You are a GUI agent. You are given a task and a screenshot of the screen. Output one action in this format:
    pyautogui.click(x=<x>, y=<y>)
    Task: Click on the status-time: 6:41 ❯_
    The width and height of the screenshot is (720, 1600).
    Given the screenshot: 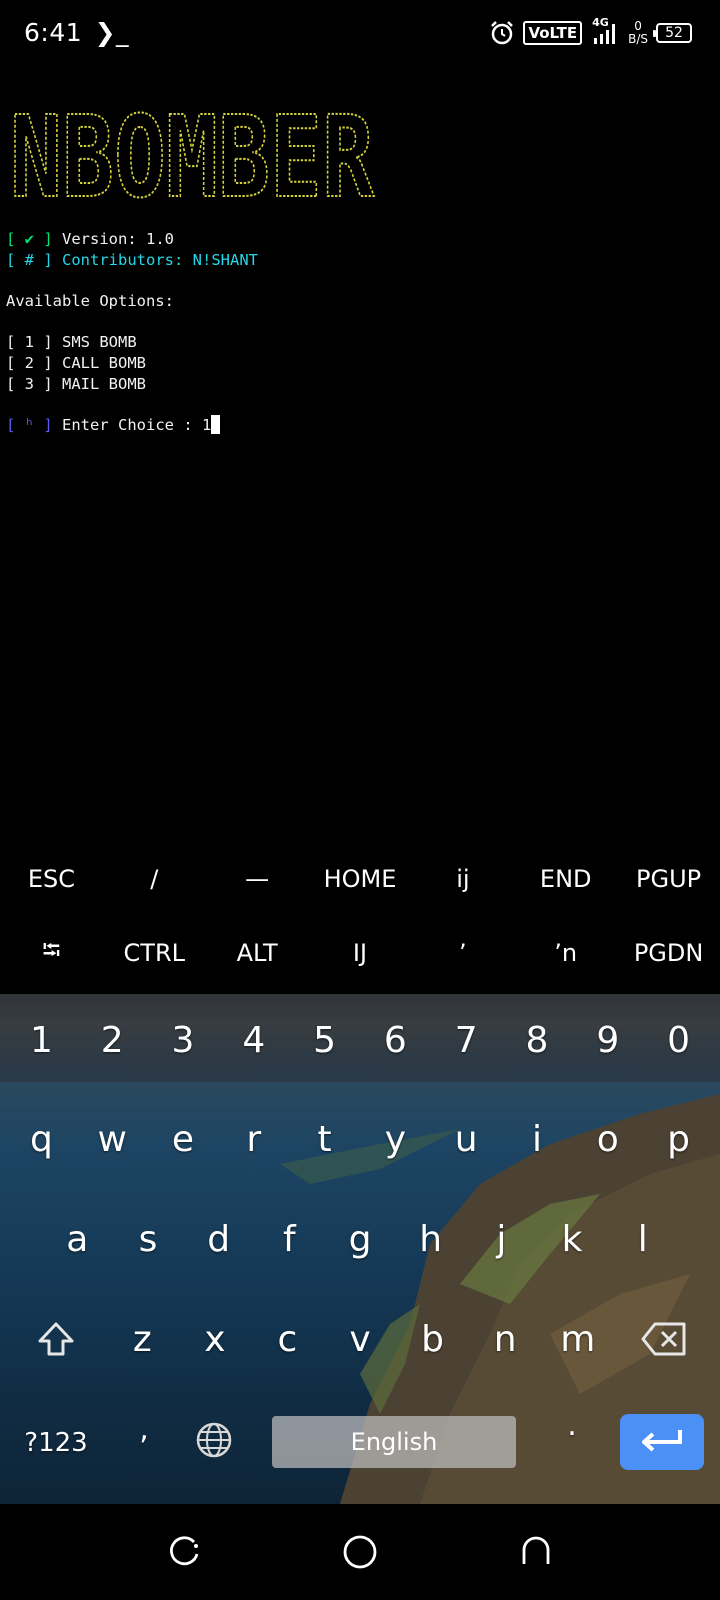 What is the action you would take?
    pyautogui.click(x=76, y=32)
    